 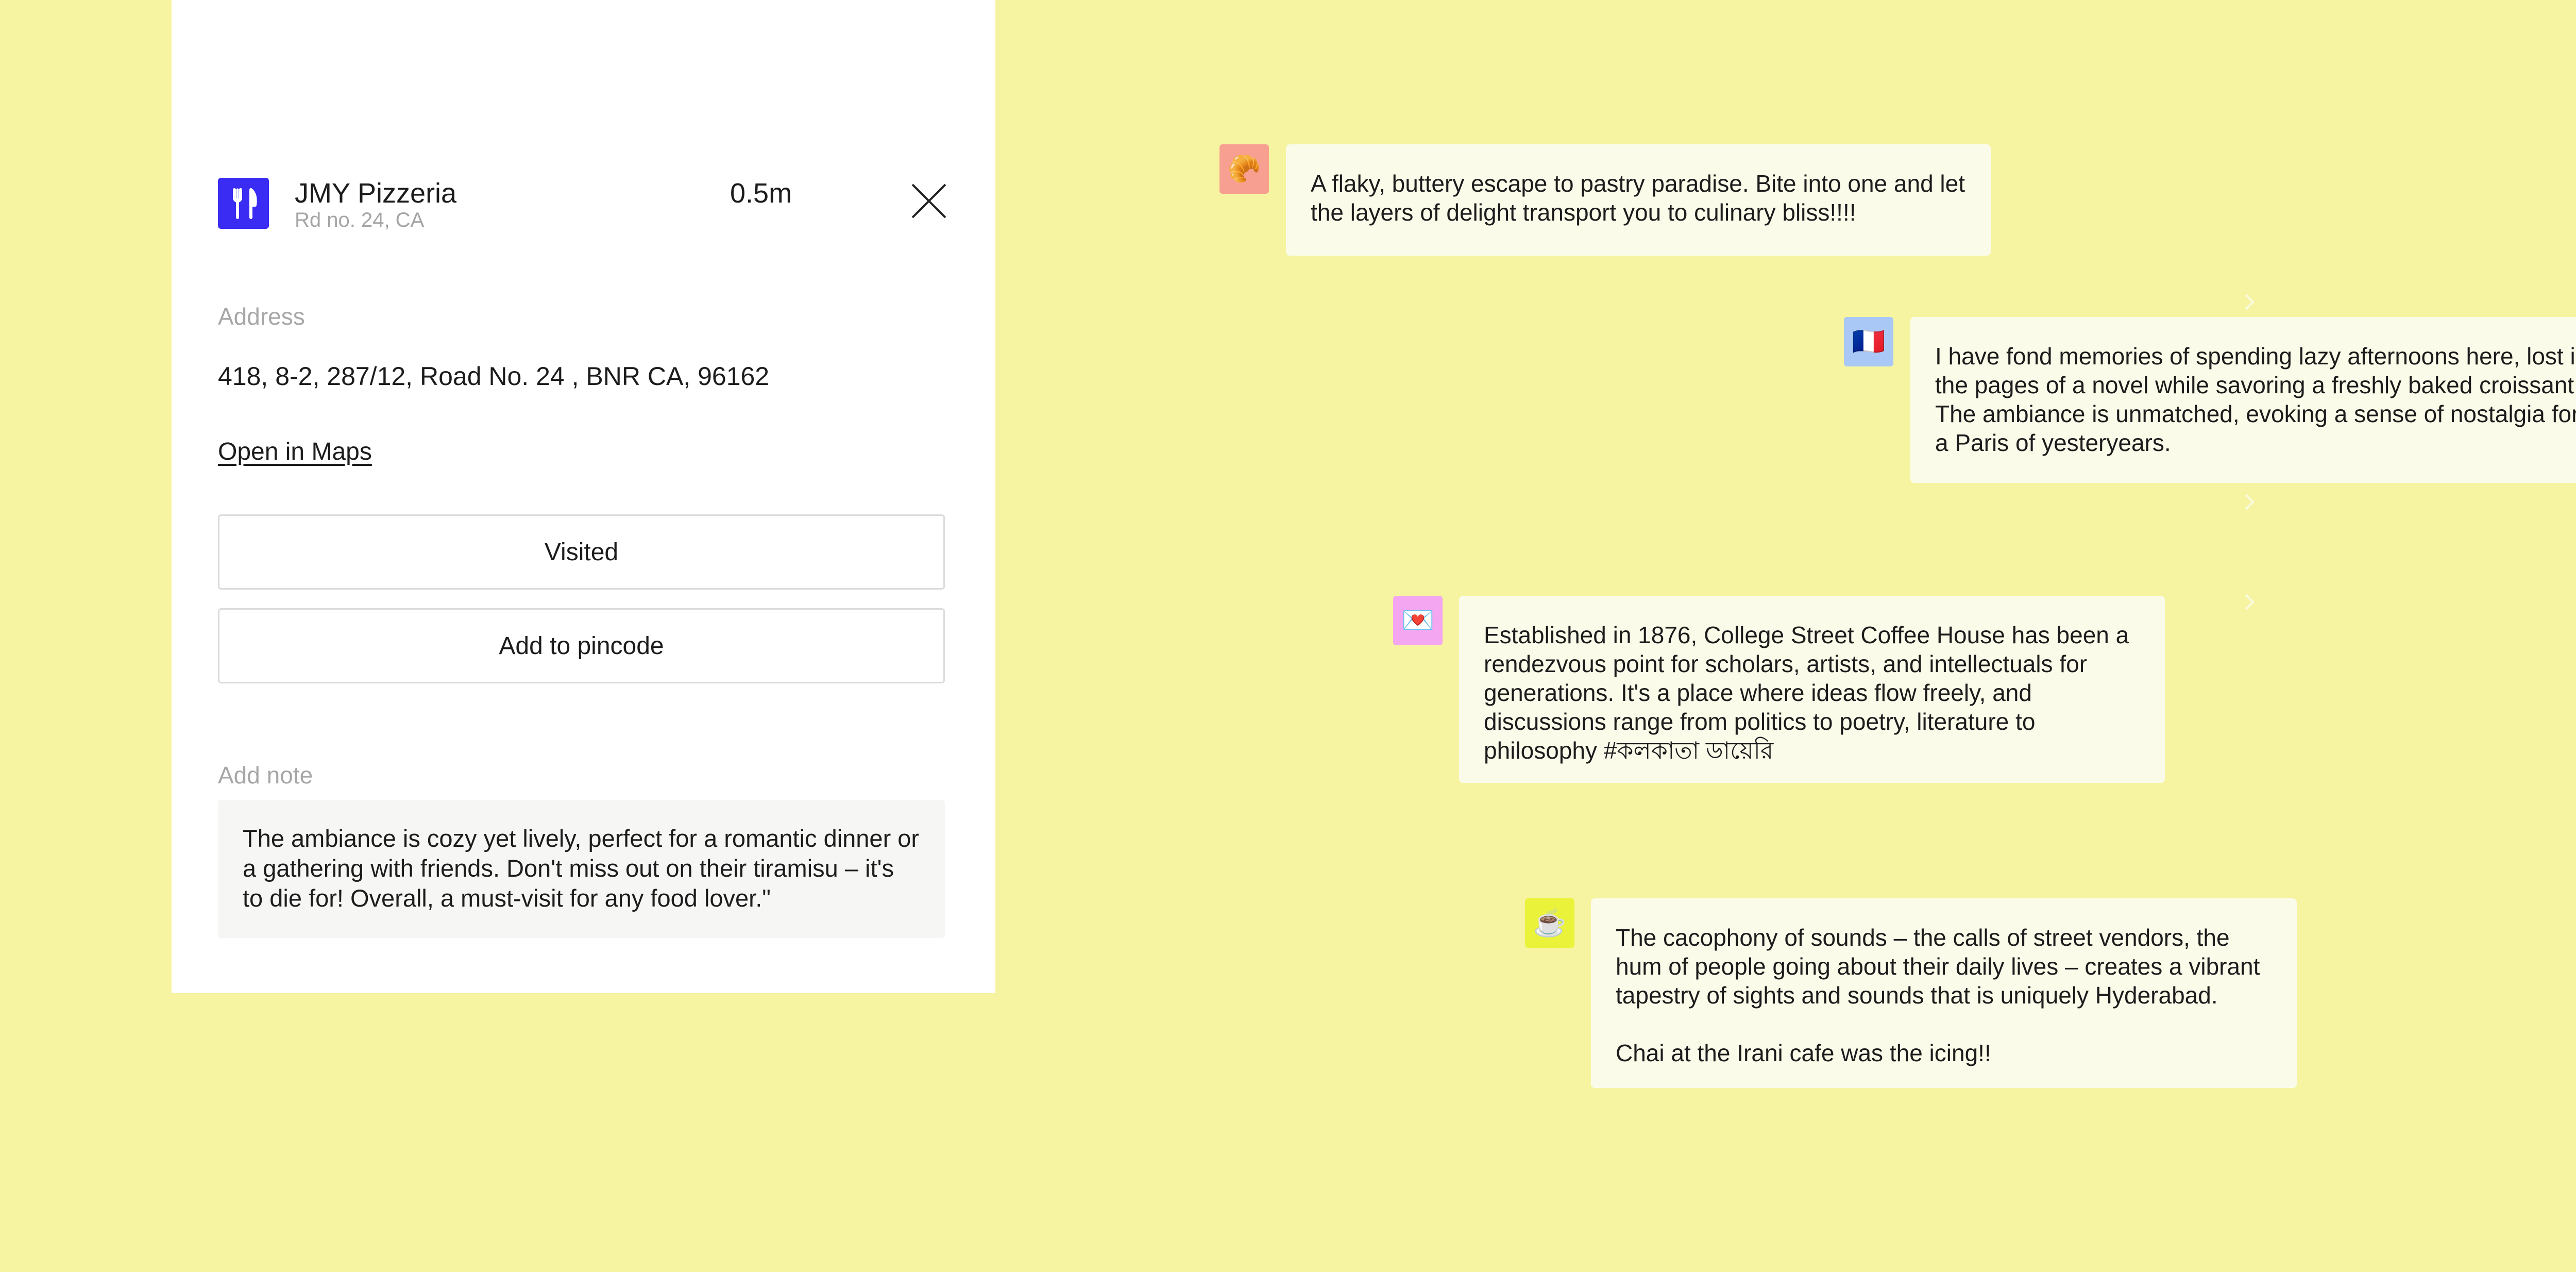 I want to click on visited-button: Visited, so click(x=581, y=552).